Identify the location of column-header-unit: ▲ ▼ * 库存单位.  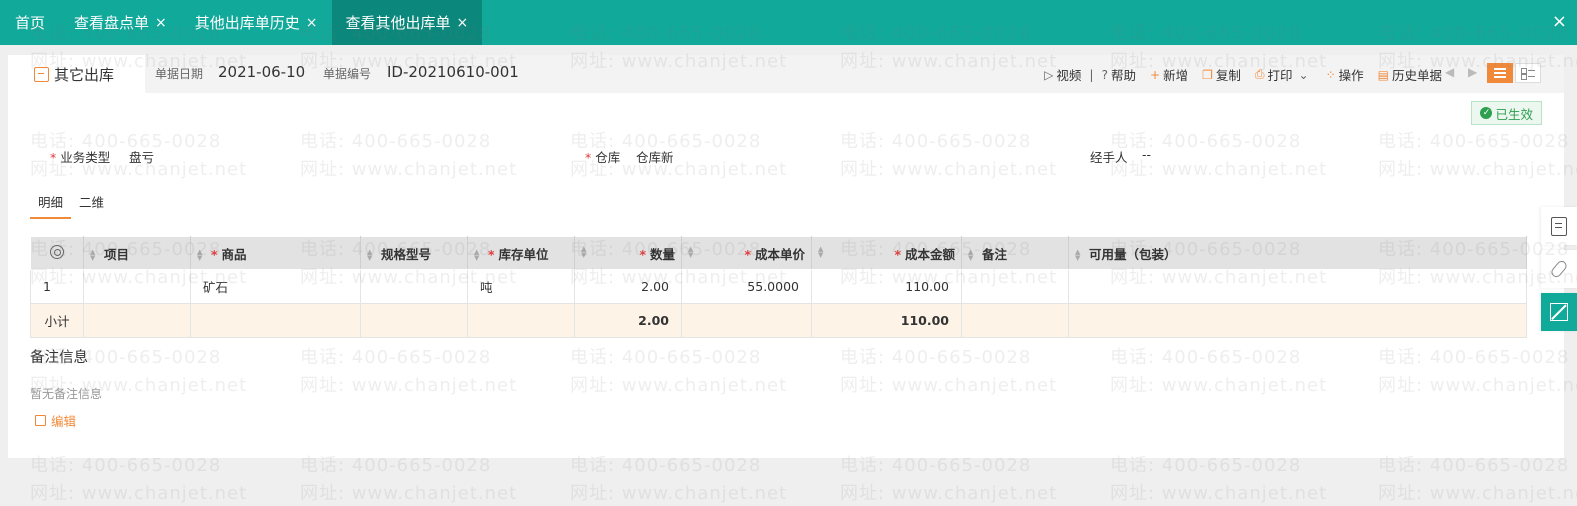
(521, 253).